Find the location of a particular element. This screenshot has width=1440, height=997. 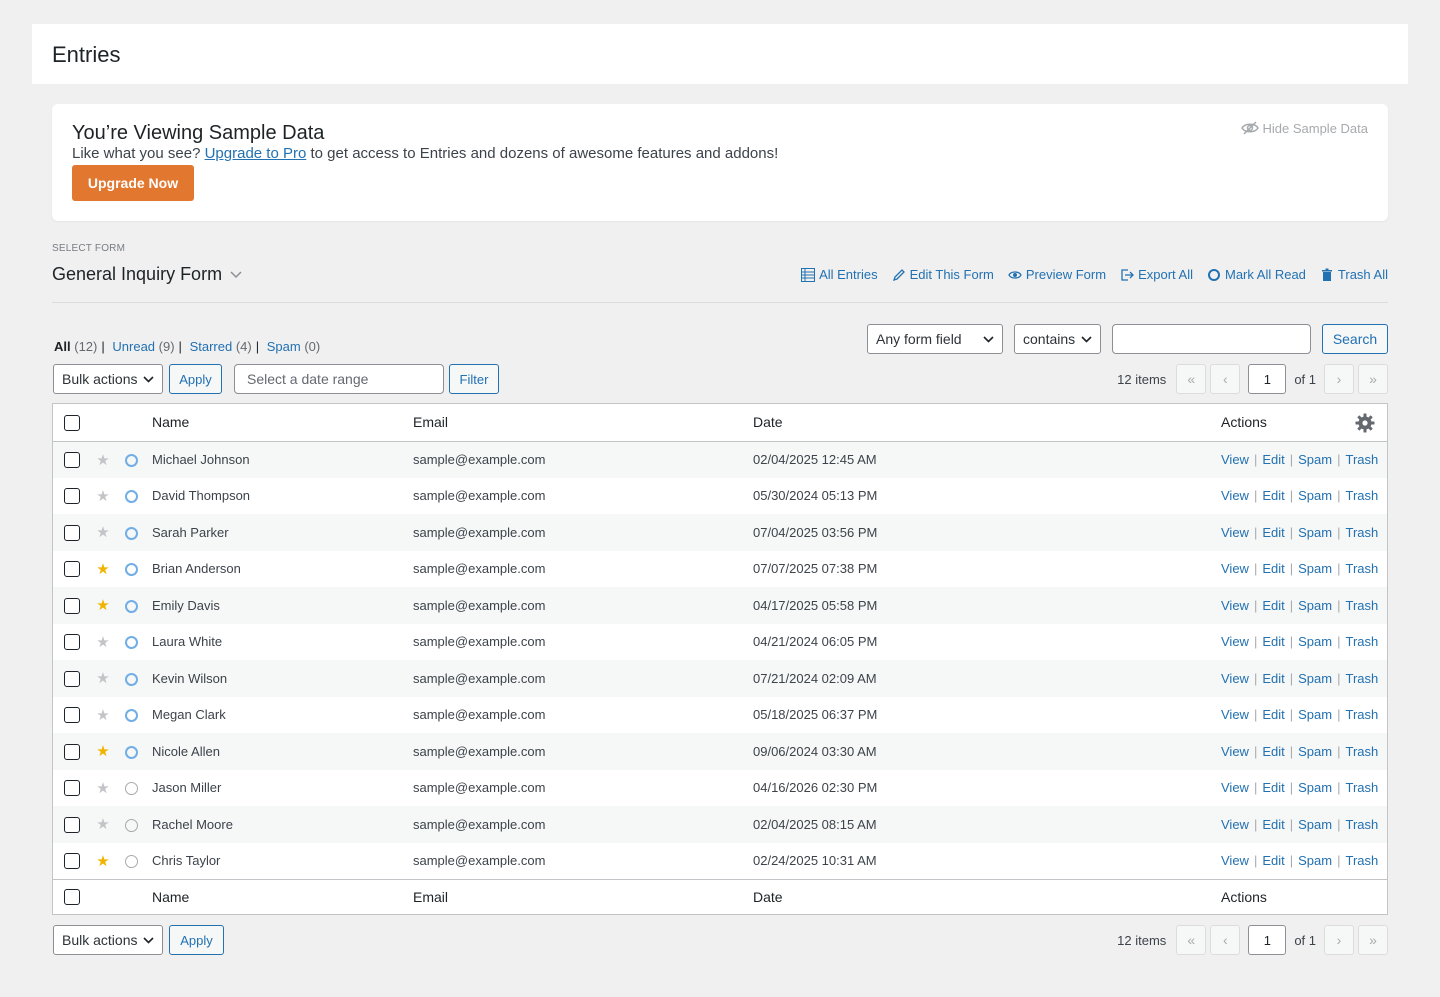

mark-all-read-link: Mark All Read is located at coordinates (1256, 274).